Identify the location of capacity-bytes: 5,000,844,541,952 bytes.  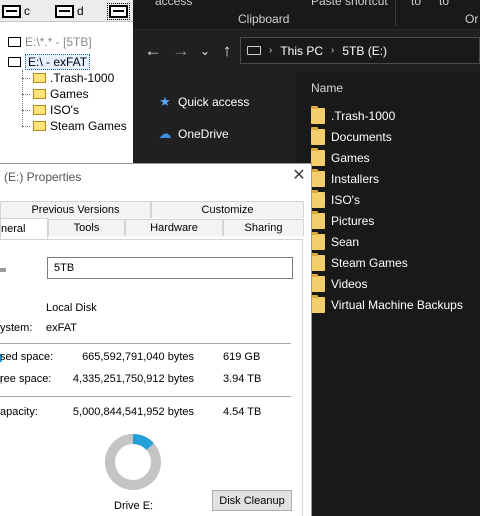
(133, 412).